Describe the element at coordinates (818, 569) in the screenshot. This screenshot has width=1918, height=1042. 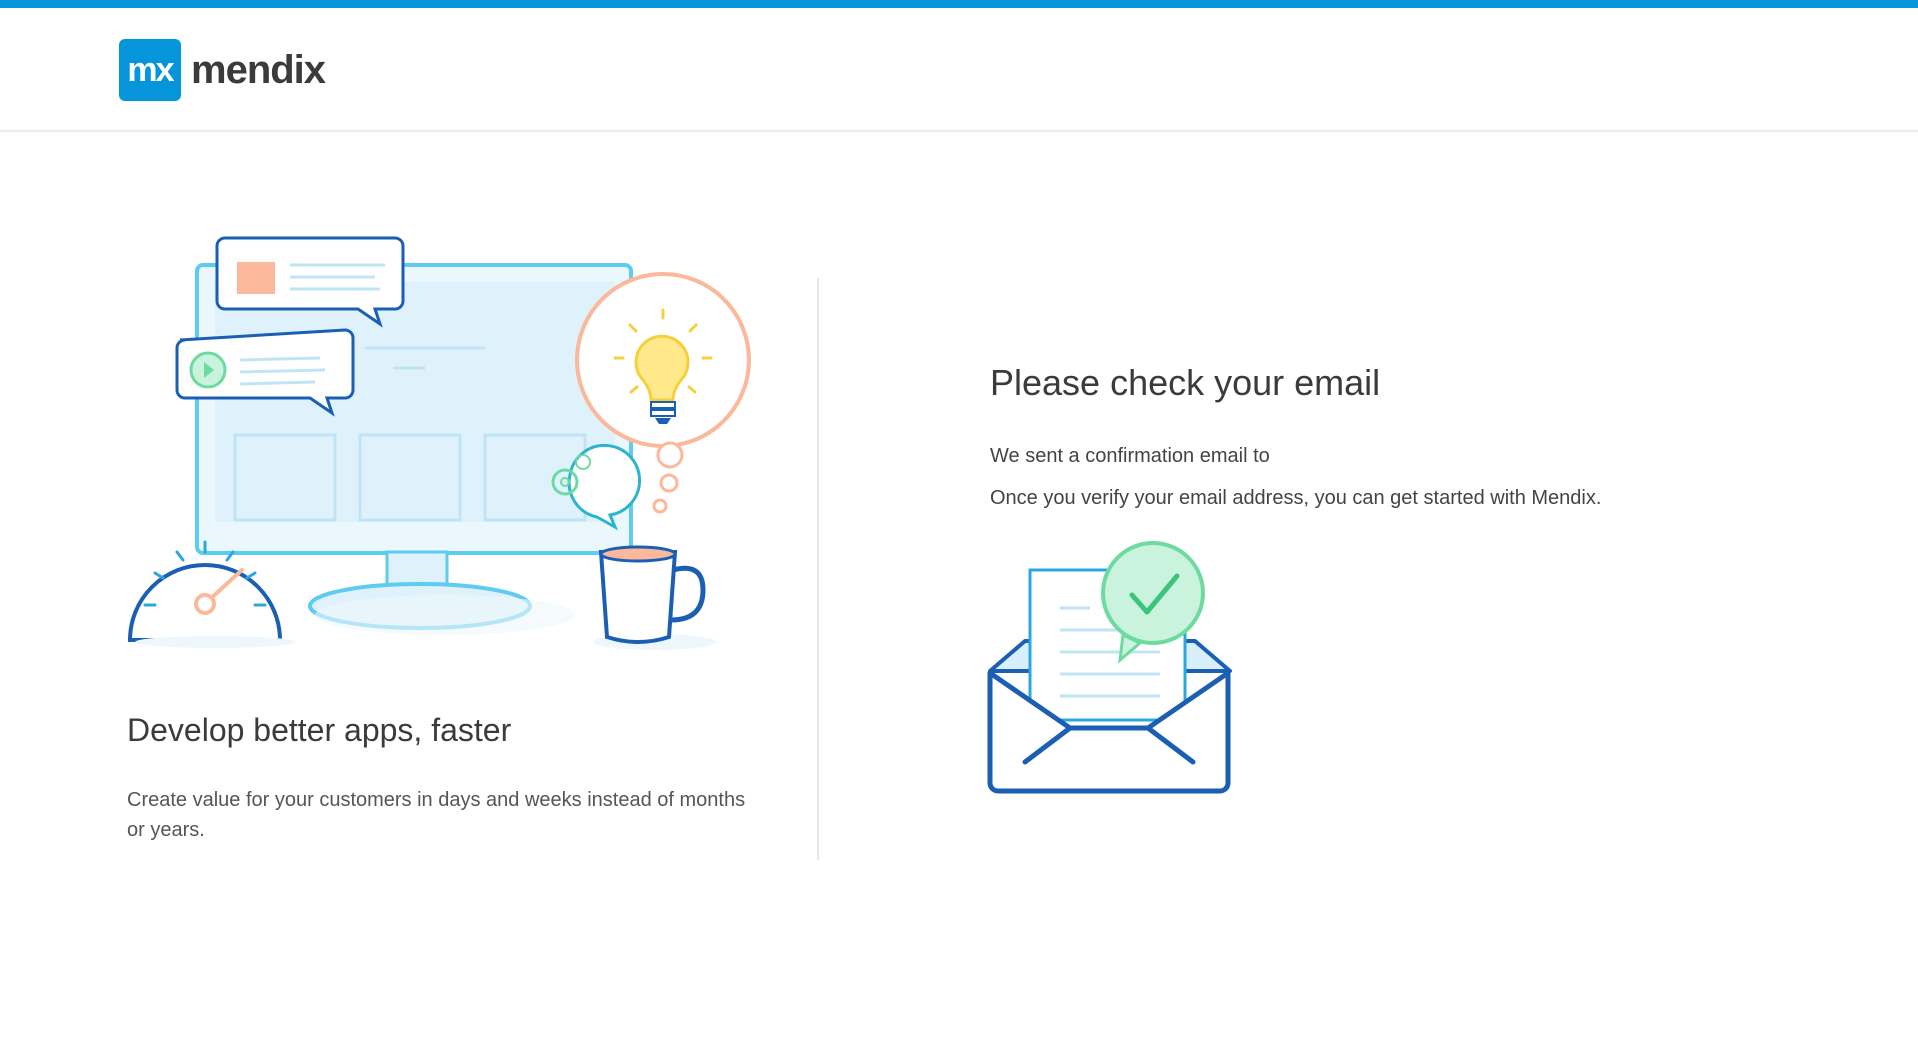
I see `vertical-divider` at that location.